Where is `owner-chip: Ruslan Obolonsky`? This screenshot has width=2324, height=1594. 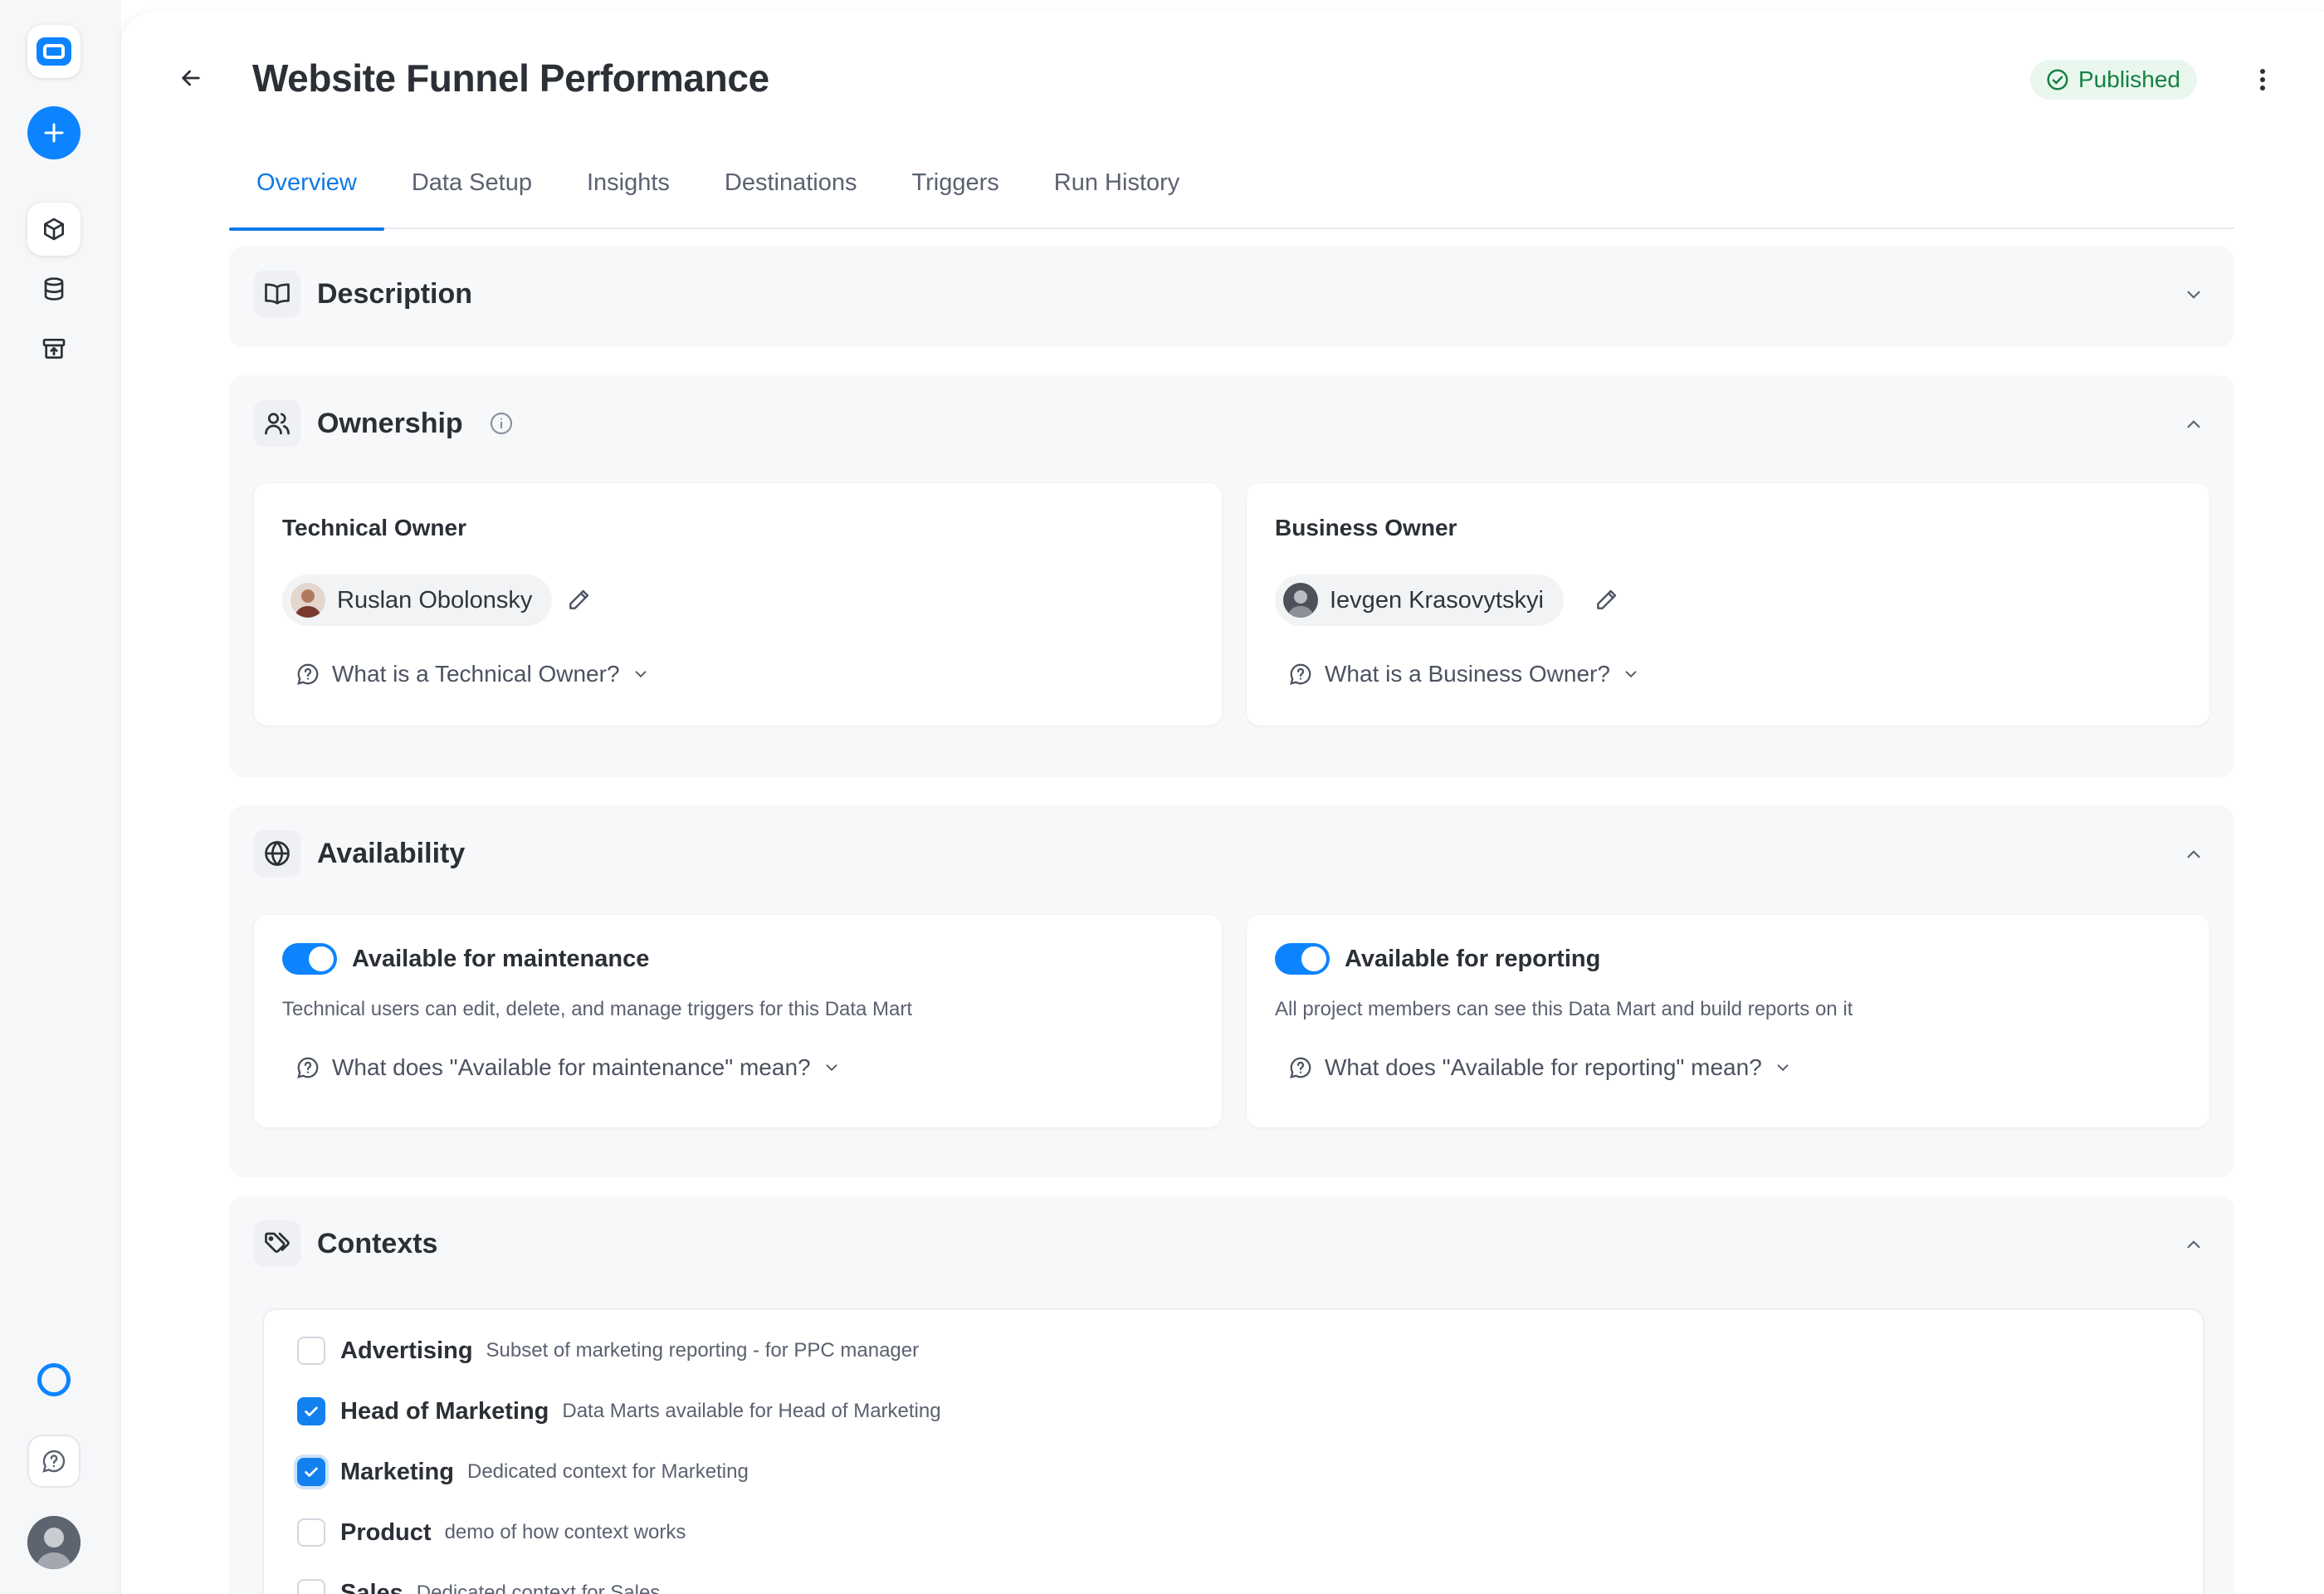
owner-chip: Ruslan Obolonsky is located at coordinates (418, 600).